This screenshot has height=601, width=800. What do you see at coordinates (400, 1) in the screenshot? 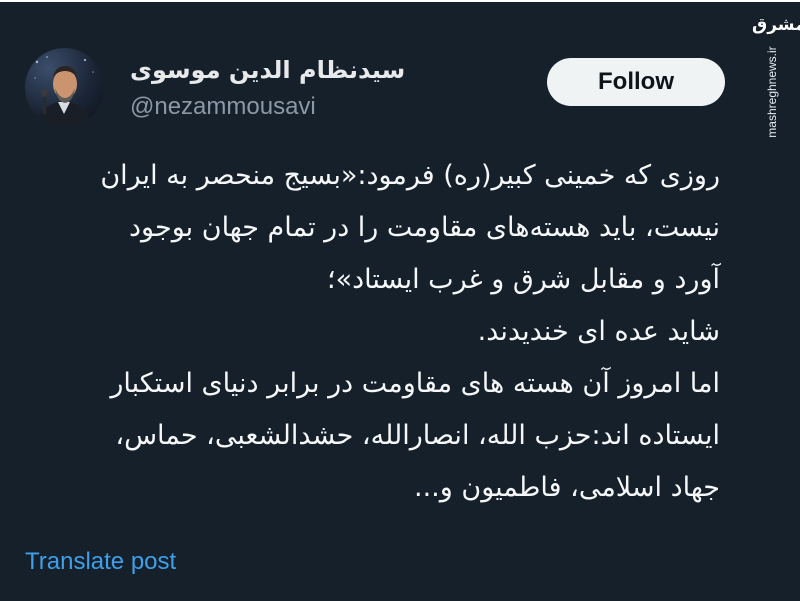
I see `top-border` at bounding box center [400, 1].